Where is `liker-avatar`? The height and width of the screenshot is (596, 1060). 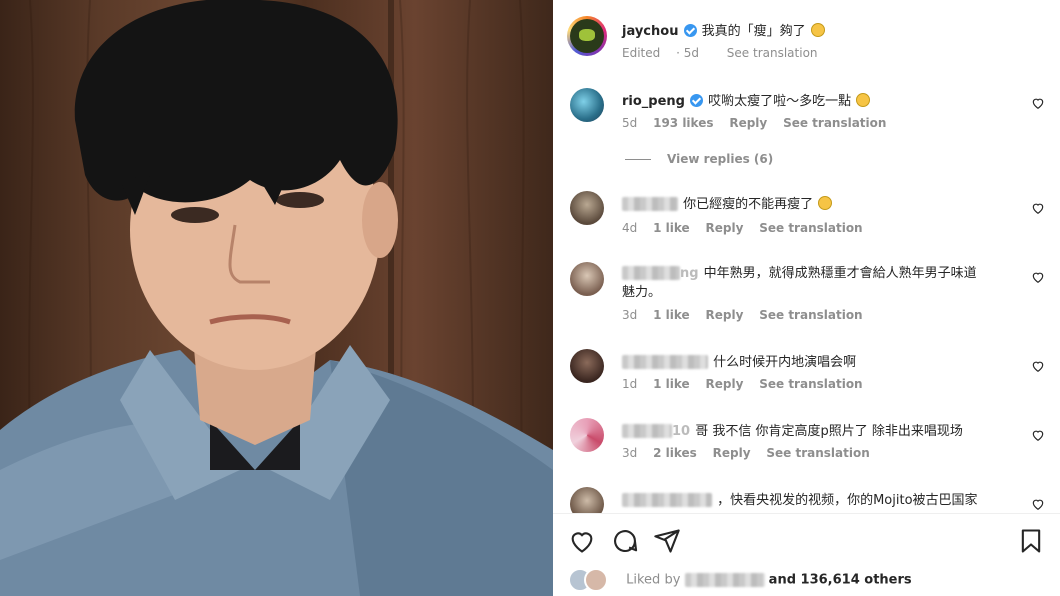 liker-avatar is located at coordinates (596, 580).